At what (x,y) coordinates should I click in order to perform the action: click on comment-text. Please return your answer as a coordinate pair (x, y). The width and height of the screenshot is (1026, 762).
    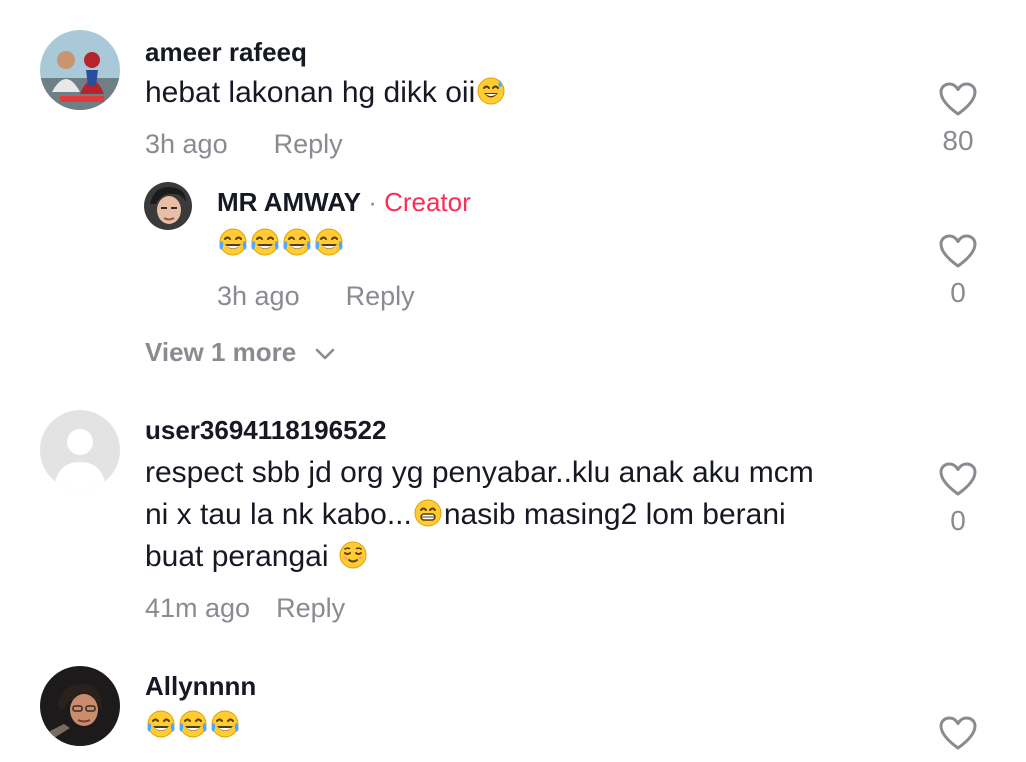
    Looking at the image, I should click on (193, 727).